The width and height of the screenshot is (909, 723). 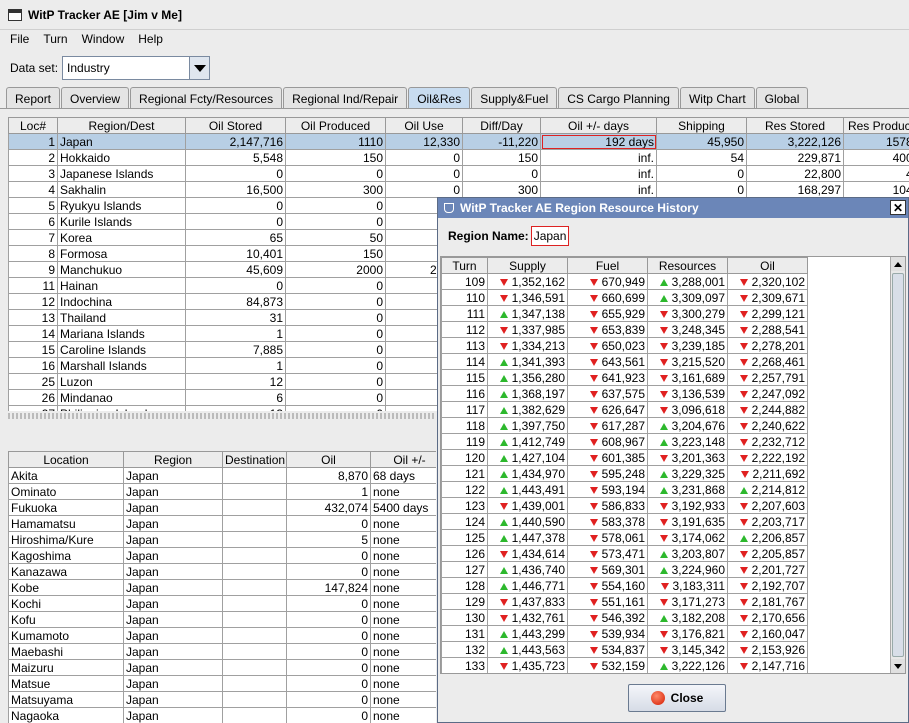 I want to click on chevron-down-icon, so click(x=199, y=68).